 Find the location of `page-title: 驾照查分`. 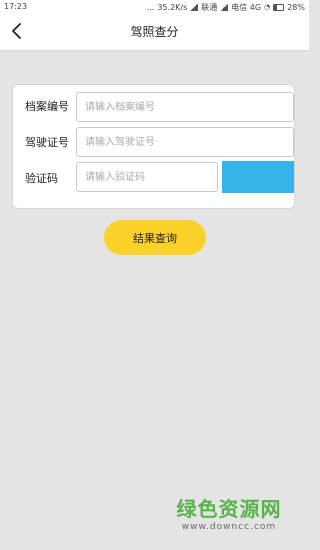

page-title: 驾照查分 is located at coordinates (154, 32).